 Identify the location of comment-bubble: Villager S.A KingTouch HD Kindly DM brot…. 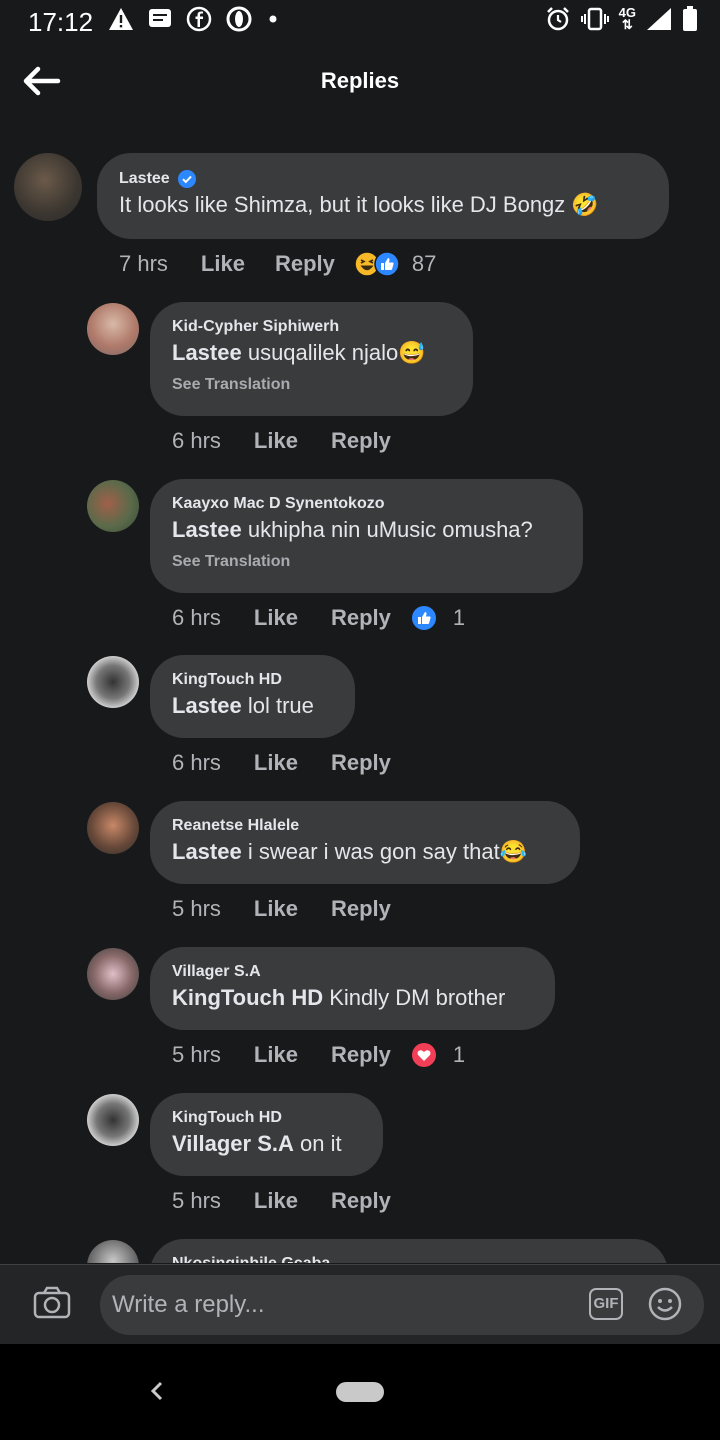
(352, 988).